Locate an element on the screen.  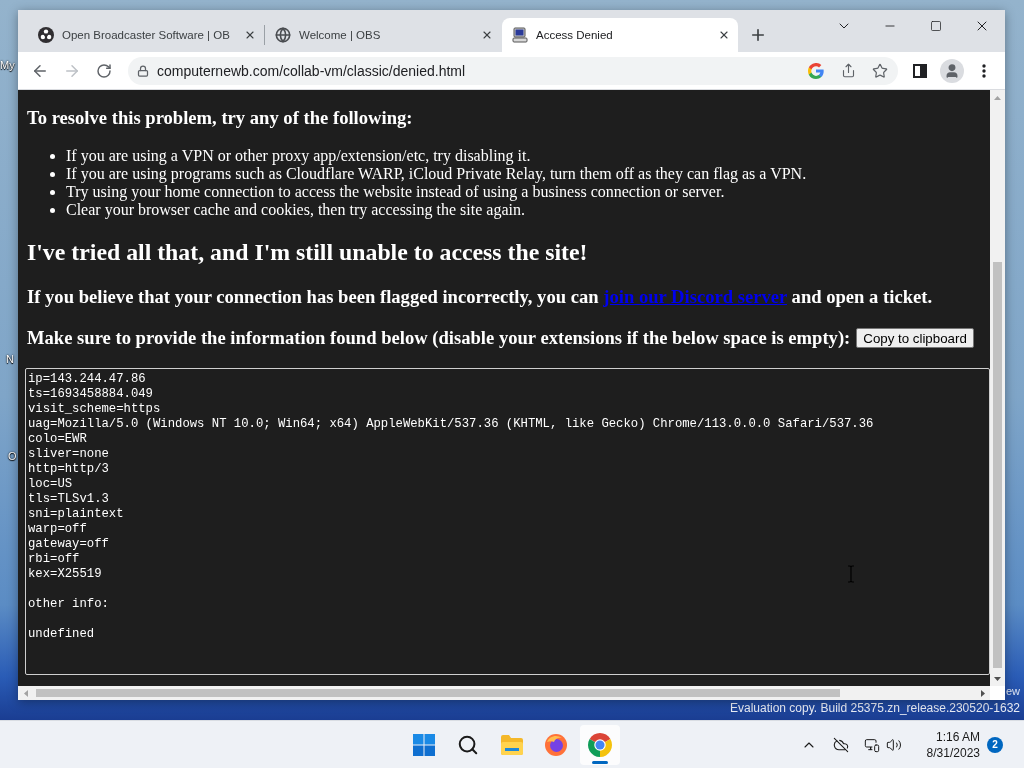
info-line: gateway=off is located at coordinates (68, 544).